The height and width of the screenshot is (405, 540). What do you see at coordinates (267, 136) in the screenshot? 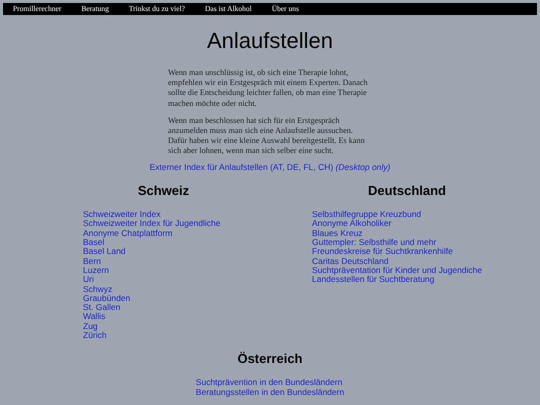
I see `paragraph: Wenn man beschlossen hat sich für ein Erstgespräch anzumelden muss man sich eine Anlaufstelle aussuchen. Dafür haben wir eine kleine Auswahl bereitgestellt. Es kann sich aber lohnen, wenn man sich selber eine sucht.` at bounding box center [267, 136].